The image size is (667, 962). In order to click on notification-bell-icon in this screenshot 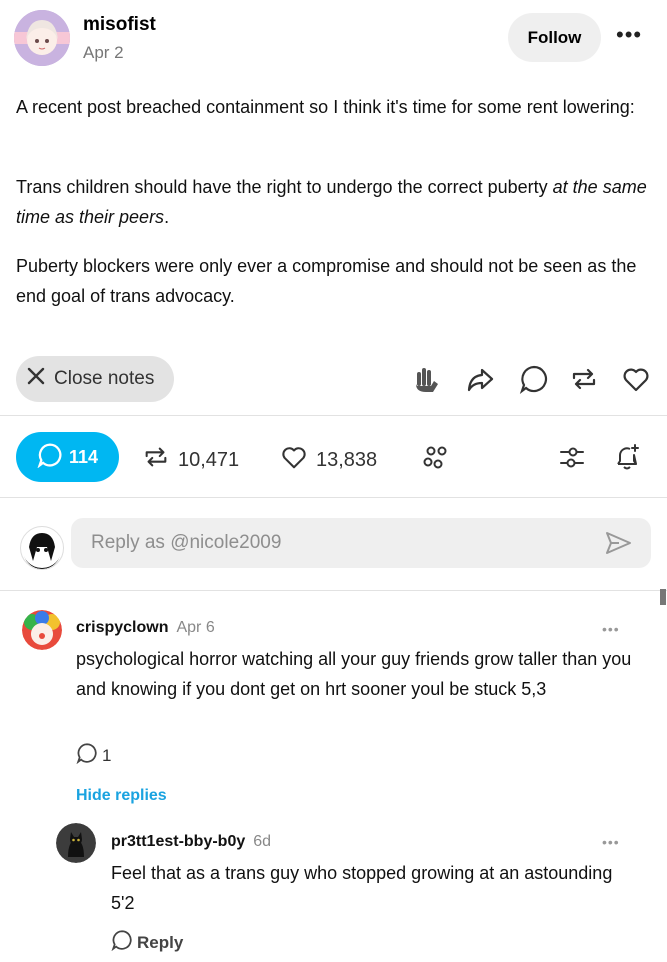, I will do `click(627, 457)`.